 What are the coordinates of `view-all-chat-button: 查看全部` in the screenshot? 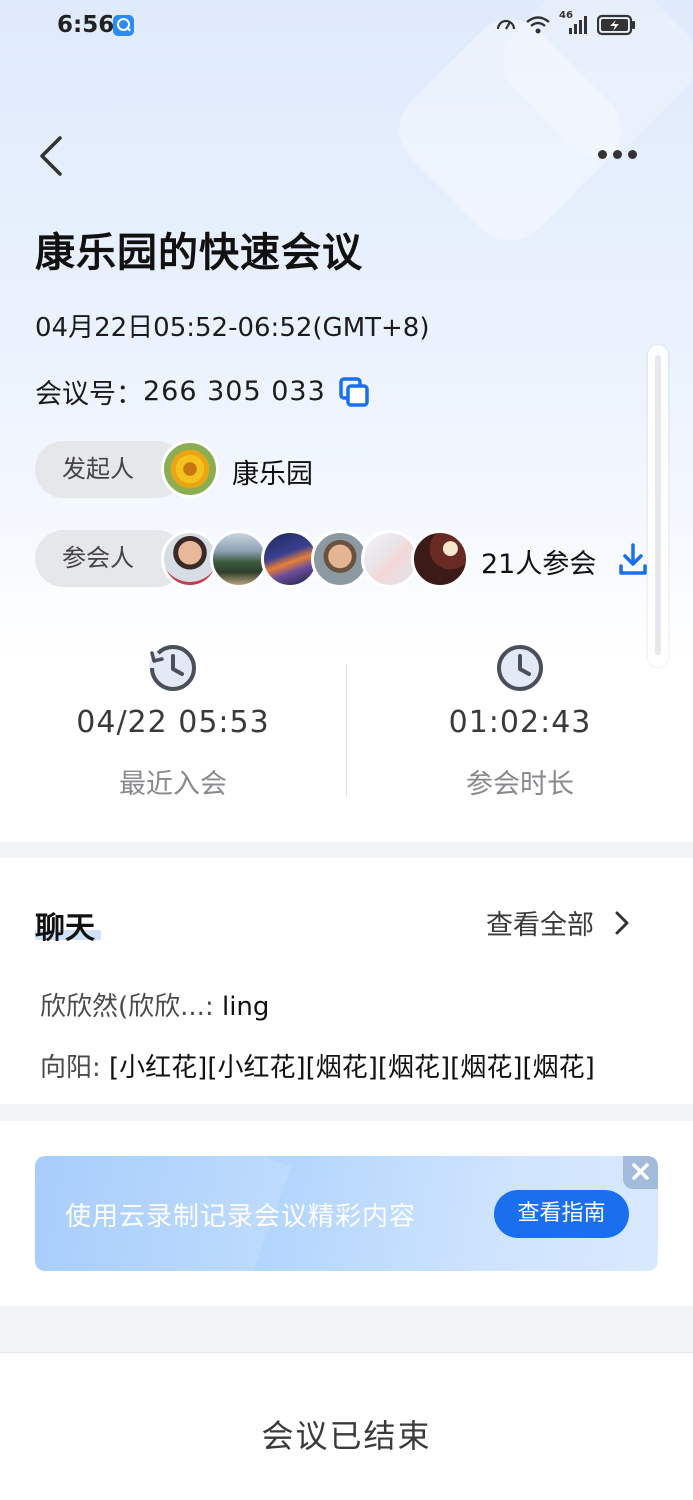 It's located at (561, 922).